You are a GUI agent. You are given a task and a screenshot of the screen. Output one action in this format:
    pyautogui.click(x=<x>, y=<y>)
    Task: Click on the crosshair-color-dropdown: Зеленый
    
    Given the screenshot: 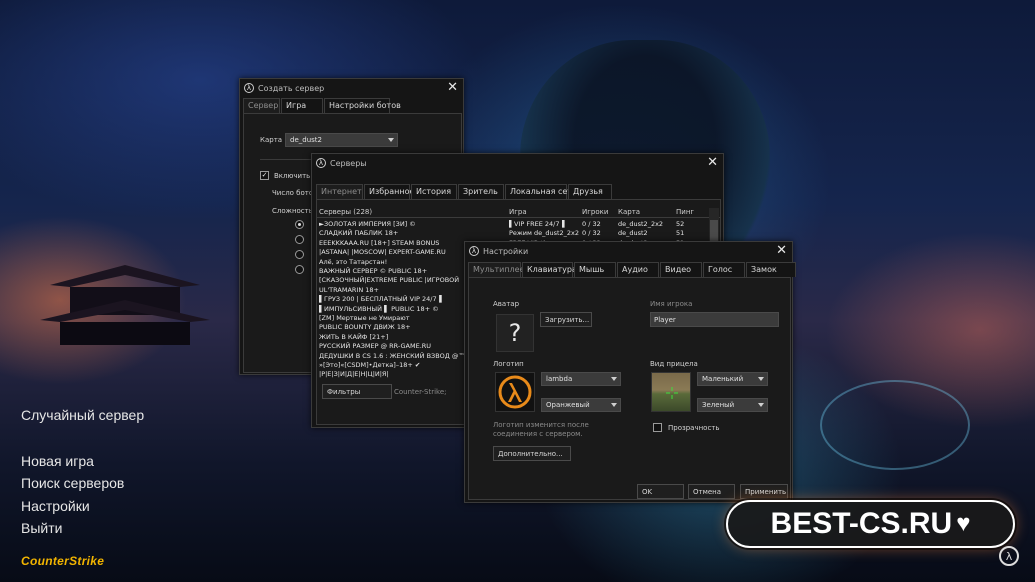 What is the action you would take?
    pyautogui.click(x=732, y=405)
    